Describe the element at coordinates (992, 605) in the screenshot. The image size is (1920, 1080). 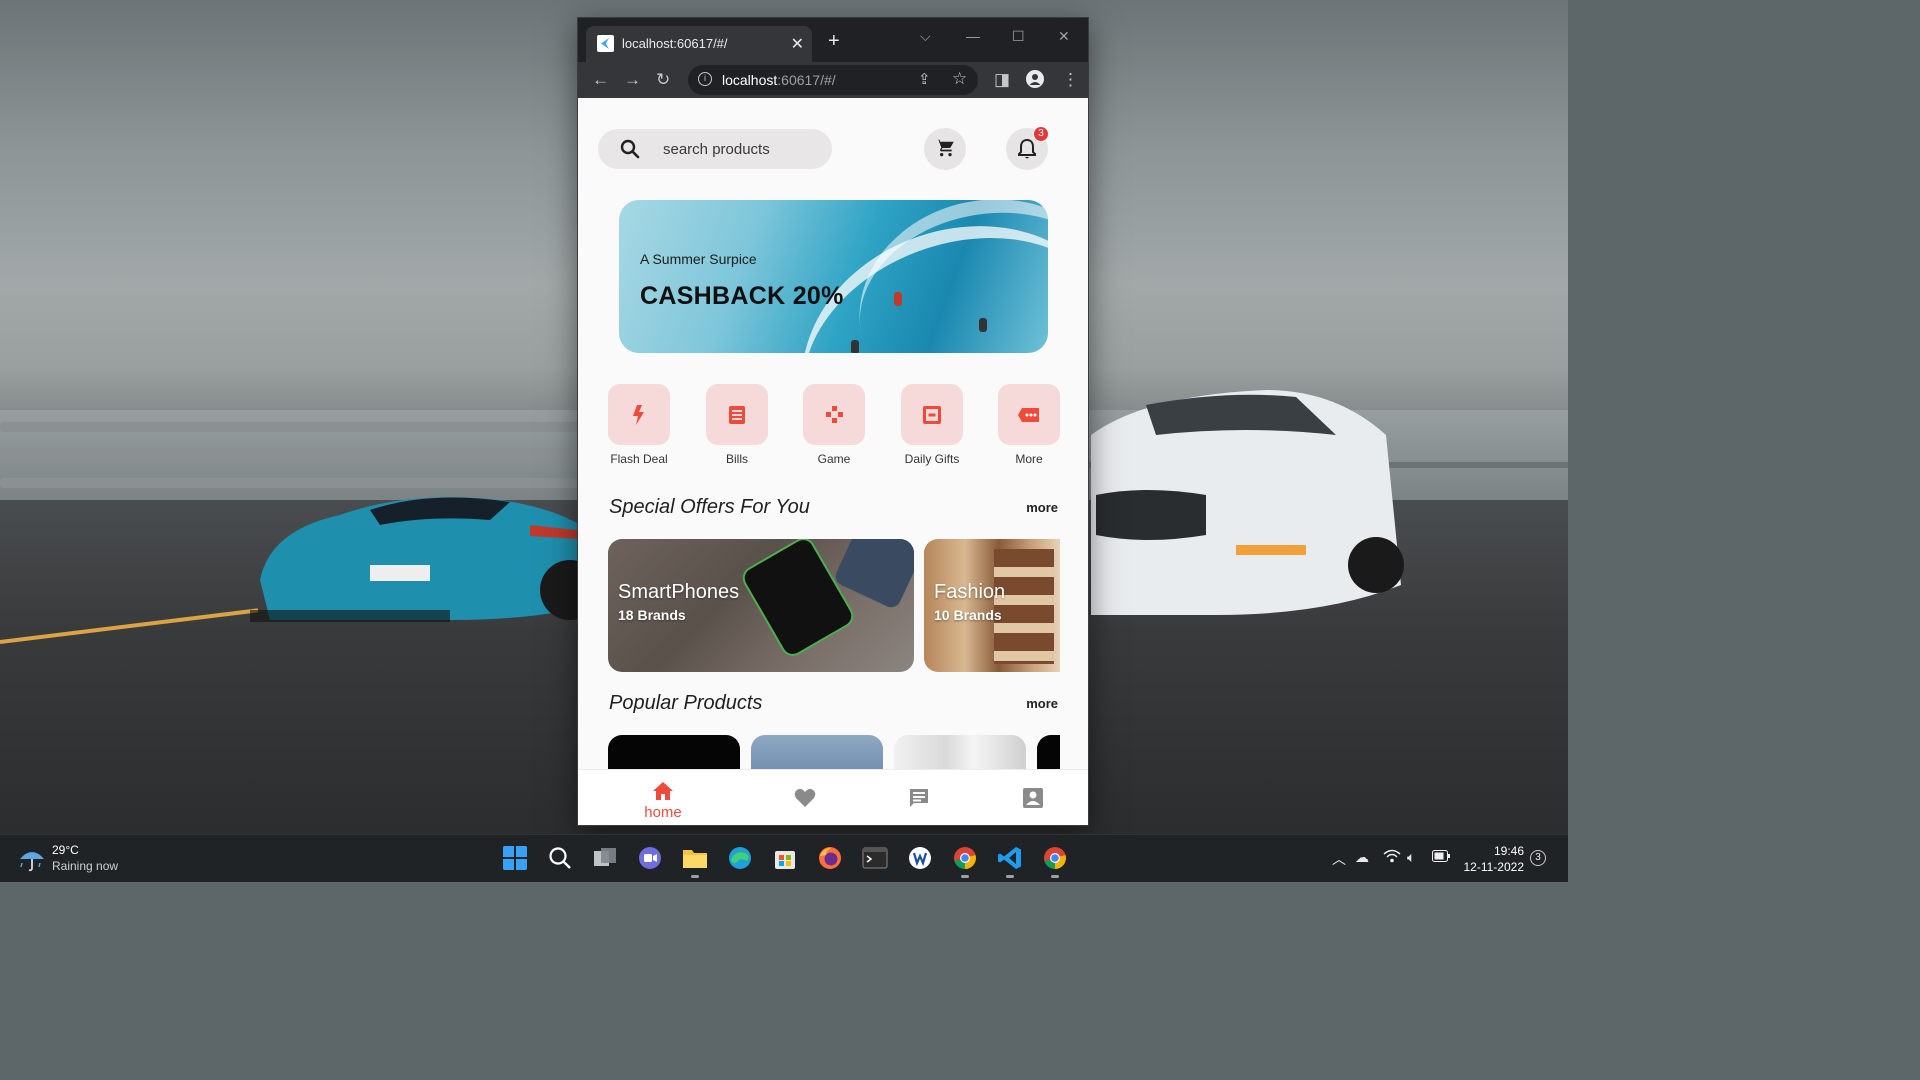
I see `offer-card-fashion: Fashion 10 Brands` at that location.